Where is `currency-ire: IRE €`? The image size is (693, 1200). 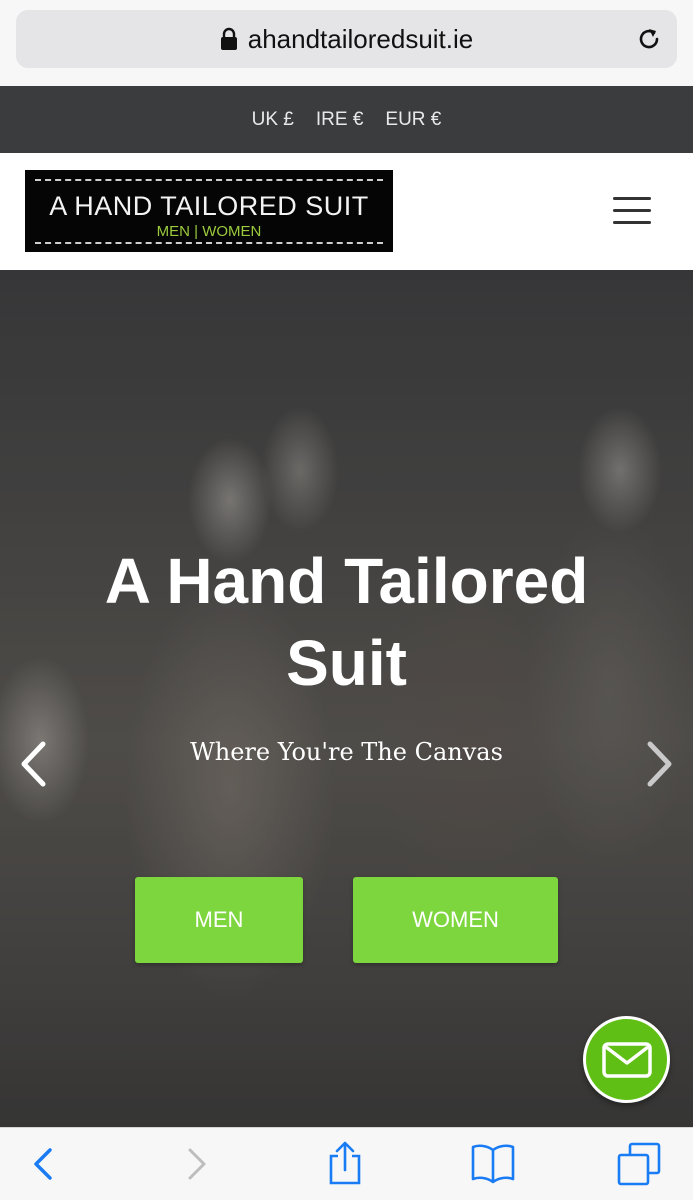 currency-ire: IRE € is located at coordinates (340, 120).